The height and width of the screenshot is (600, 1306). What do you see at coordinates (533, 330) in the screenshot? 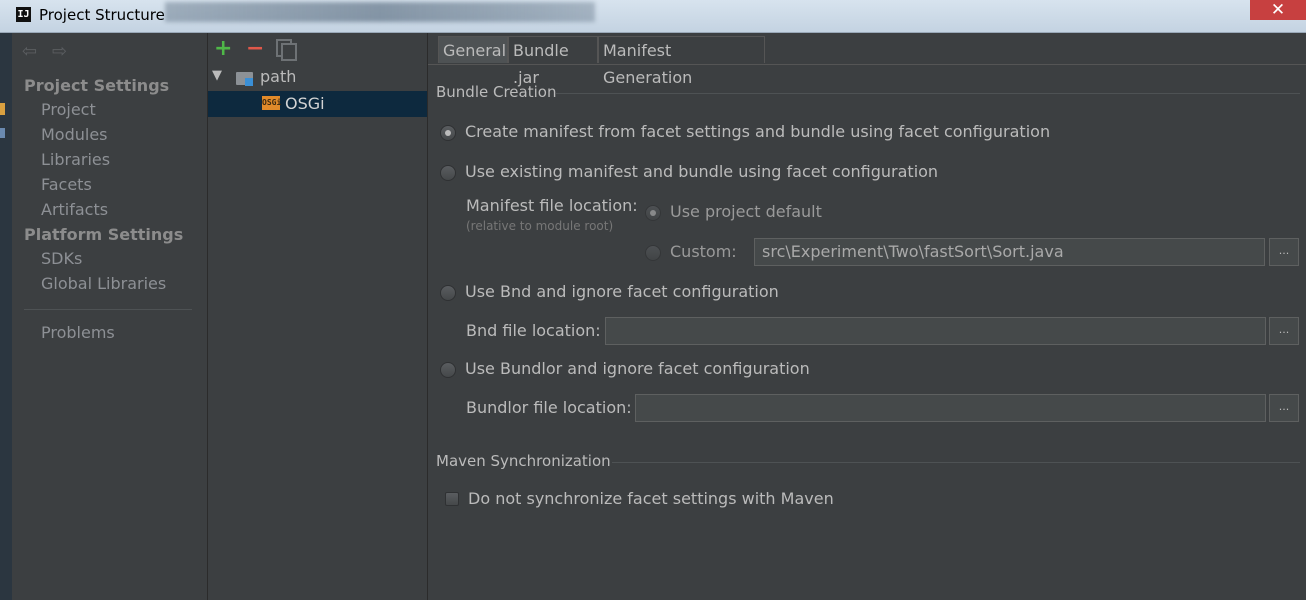
I see `bnd-location-label: Bnd file location:` at bounding box center [533, 330].